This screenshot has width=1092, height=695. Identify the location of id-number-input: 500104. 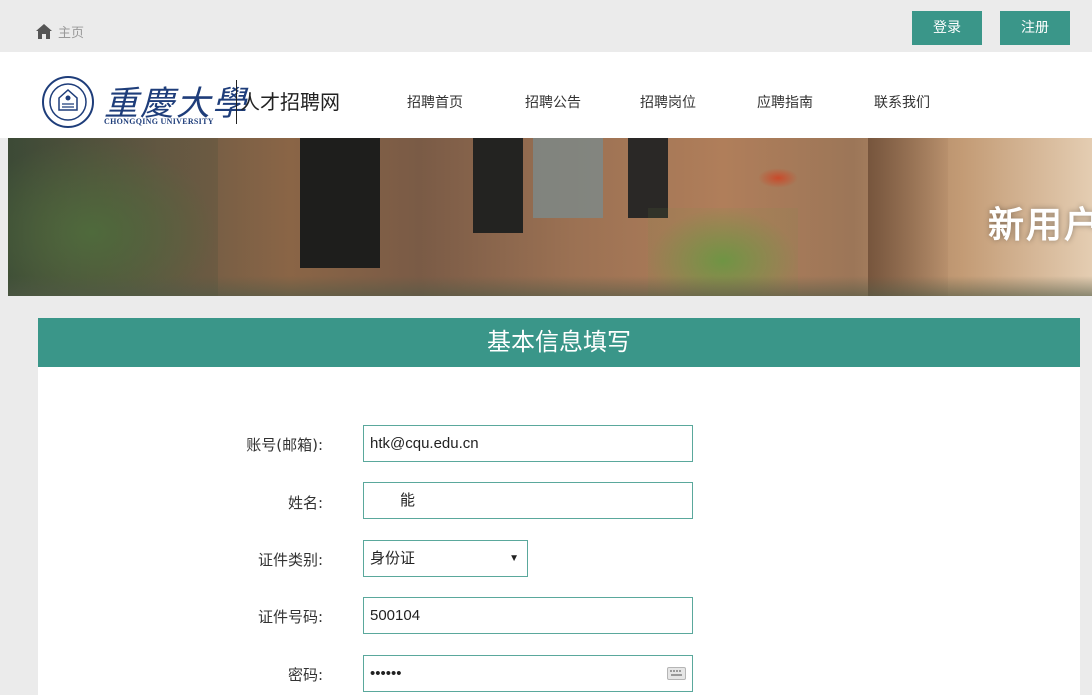
(528, 615).